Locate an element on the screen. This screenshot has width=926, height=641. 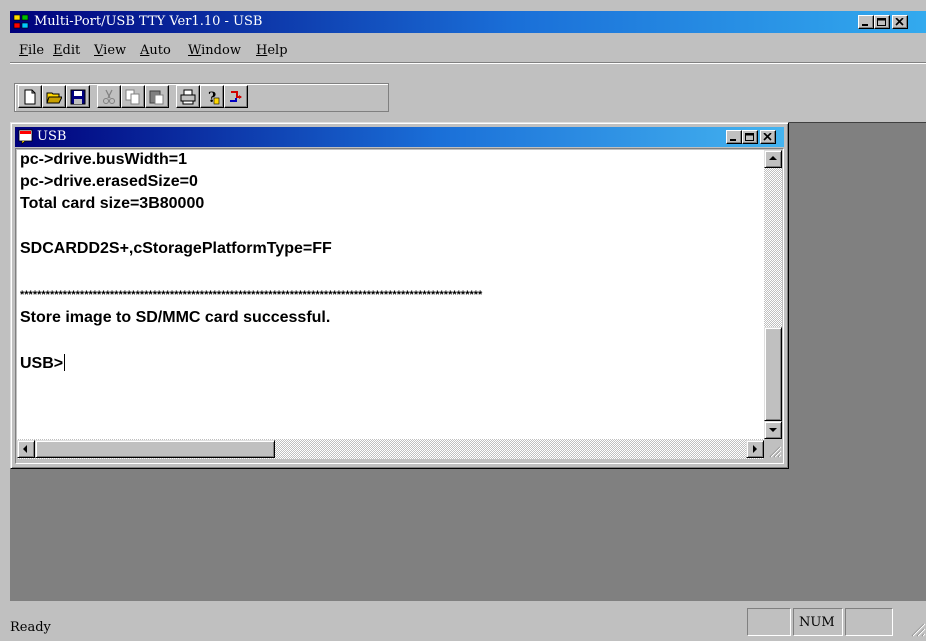
arrow-down-icon is located at coordinates (773, 430).